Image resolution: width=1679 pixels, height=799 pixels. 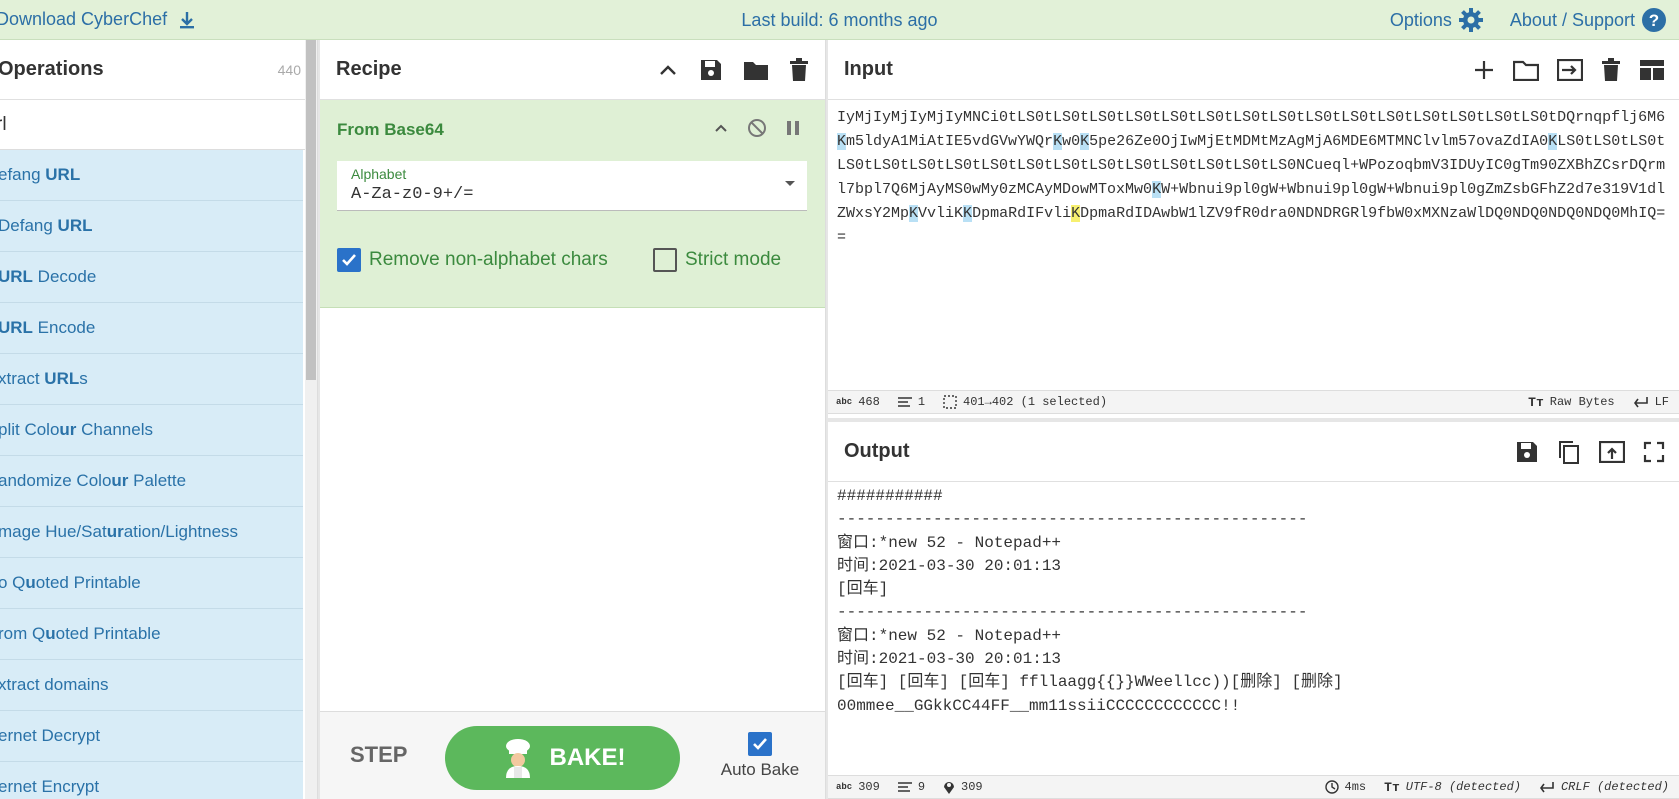 What do you see at coordinates (142, 124) in the screenshot?
I see `operations-search-input` at bounding box center [142, 124].